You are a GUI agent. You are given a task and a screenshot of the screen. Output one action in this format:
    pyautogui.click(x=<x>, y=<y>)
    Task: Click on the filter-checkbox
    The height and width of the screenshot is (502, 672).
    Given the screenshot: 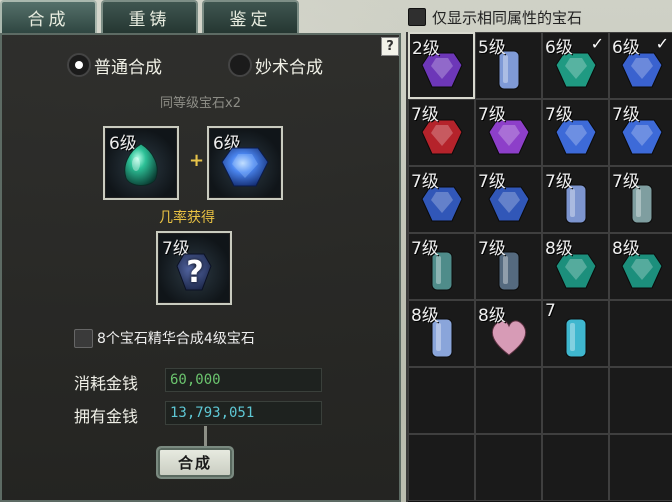 What is the action you would take?
    pyautogui.click(x=417, y=17)
    